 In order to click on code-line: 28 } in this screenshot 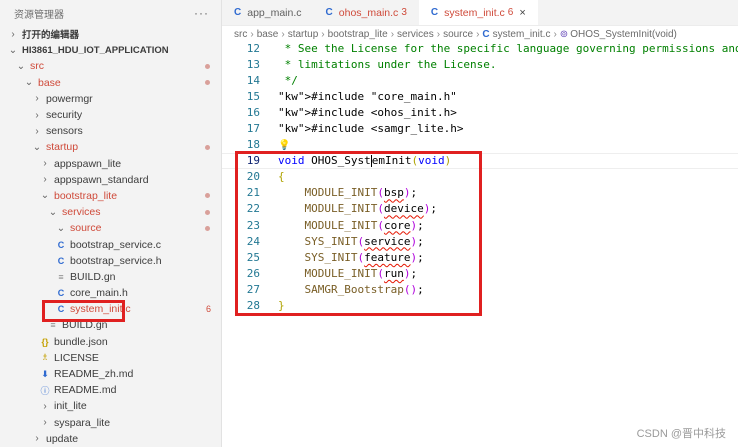, I will do `click(480, 306)`.